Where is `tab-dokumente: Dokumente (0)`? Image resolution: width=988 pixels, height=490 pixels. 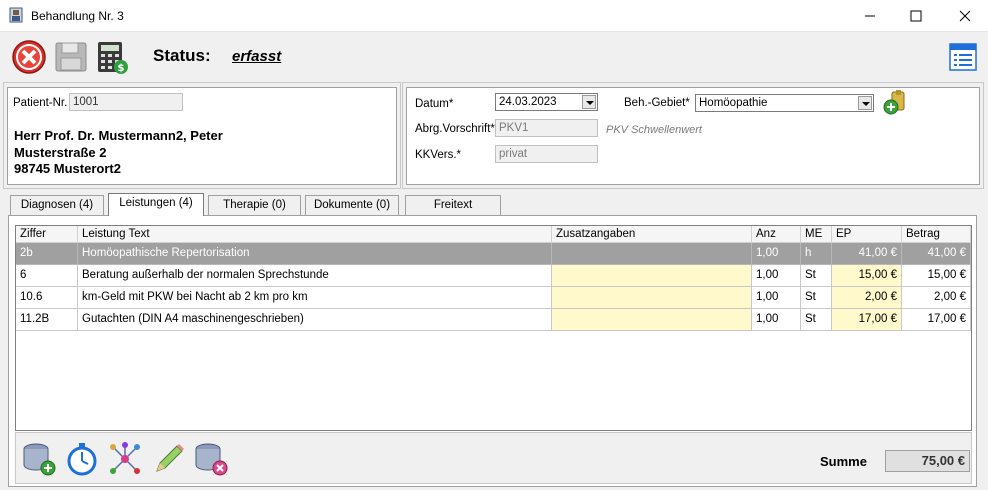 tab-dokumente: Dokumente (0) is located at coordinates (352, 205).